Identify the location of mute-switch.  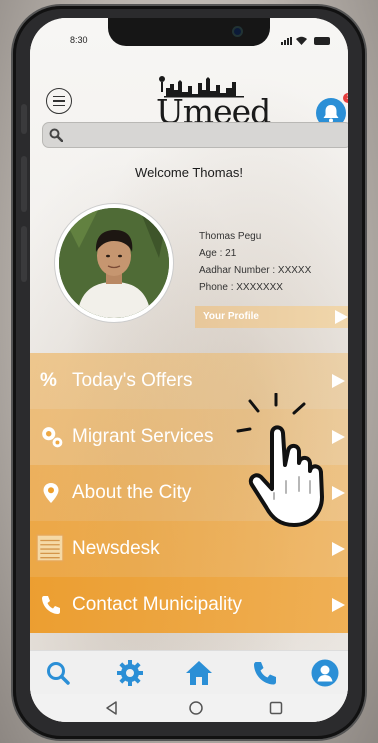
(24, 119).